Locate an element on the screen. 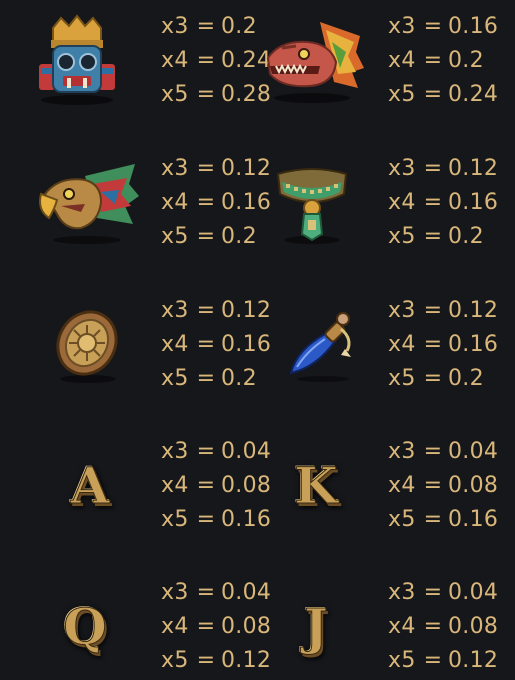  symbol-cell-obsidian-dagger: x3 = 0.12 x4 = 0.16 x5 = 0.2 is located at coordinates (385, 344).